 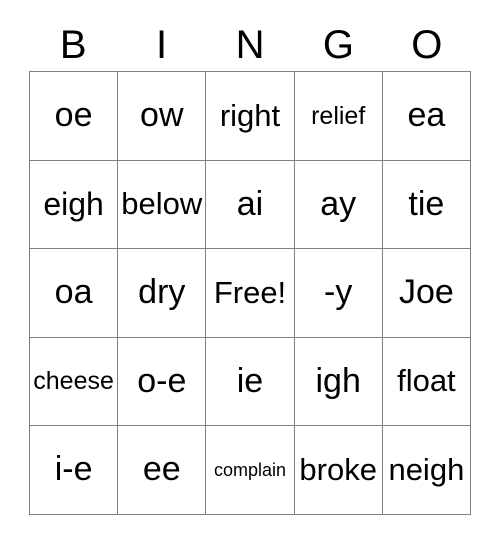 I want to click on bingo-cell-i3: dry, so click(x=162, y=293).